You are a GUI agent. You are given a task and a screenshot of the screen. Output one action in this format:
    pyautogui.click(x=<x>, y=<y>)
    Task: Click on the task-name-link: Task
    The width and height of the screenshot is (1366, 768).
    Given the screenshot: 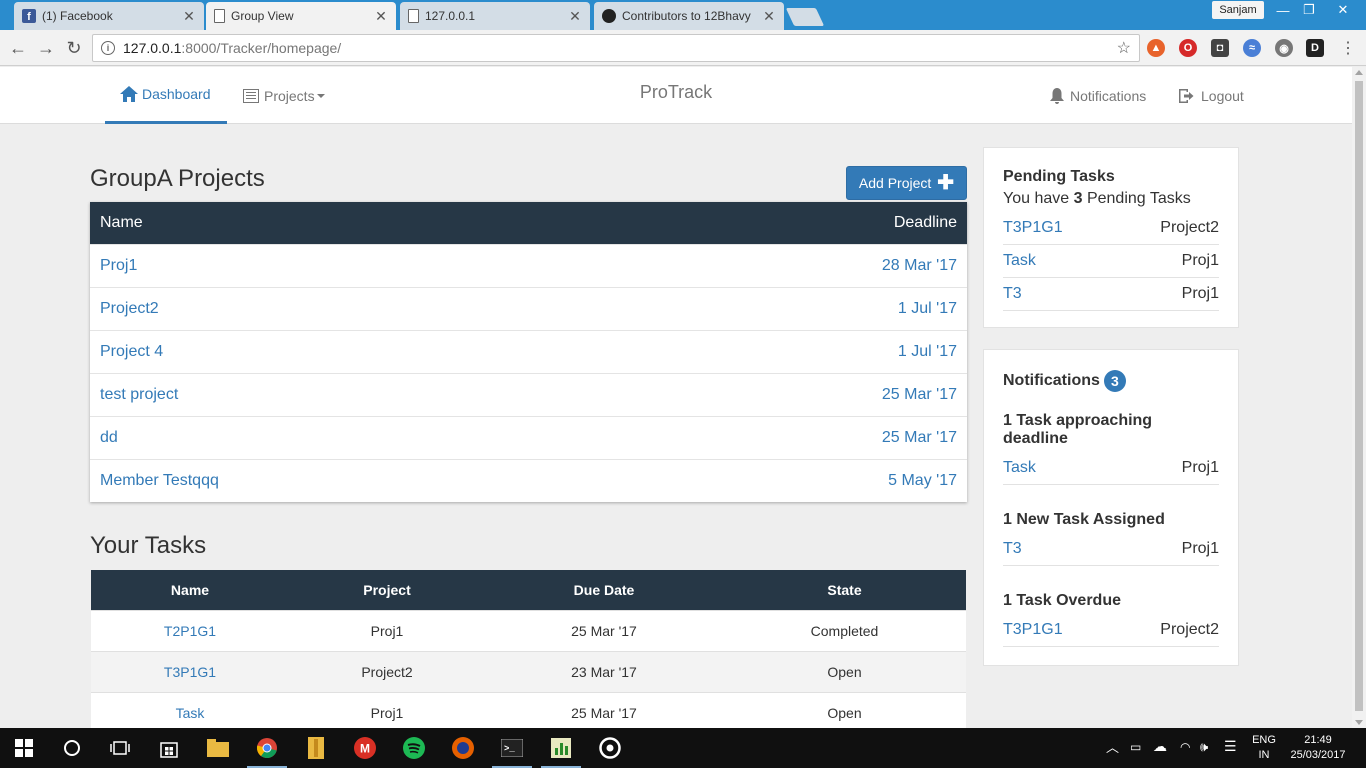 What is the action you would take?
    pyautogui.click(x=190, y=713)
    